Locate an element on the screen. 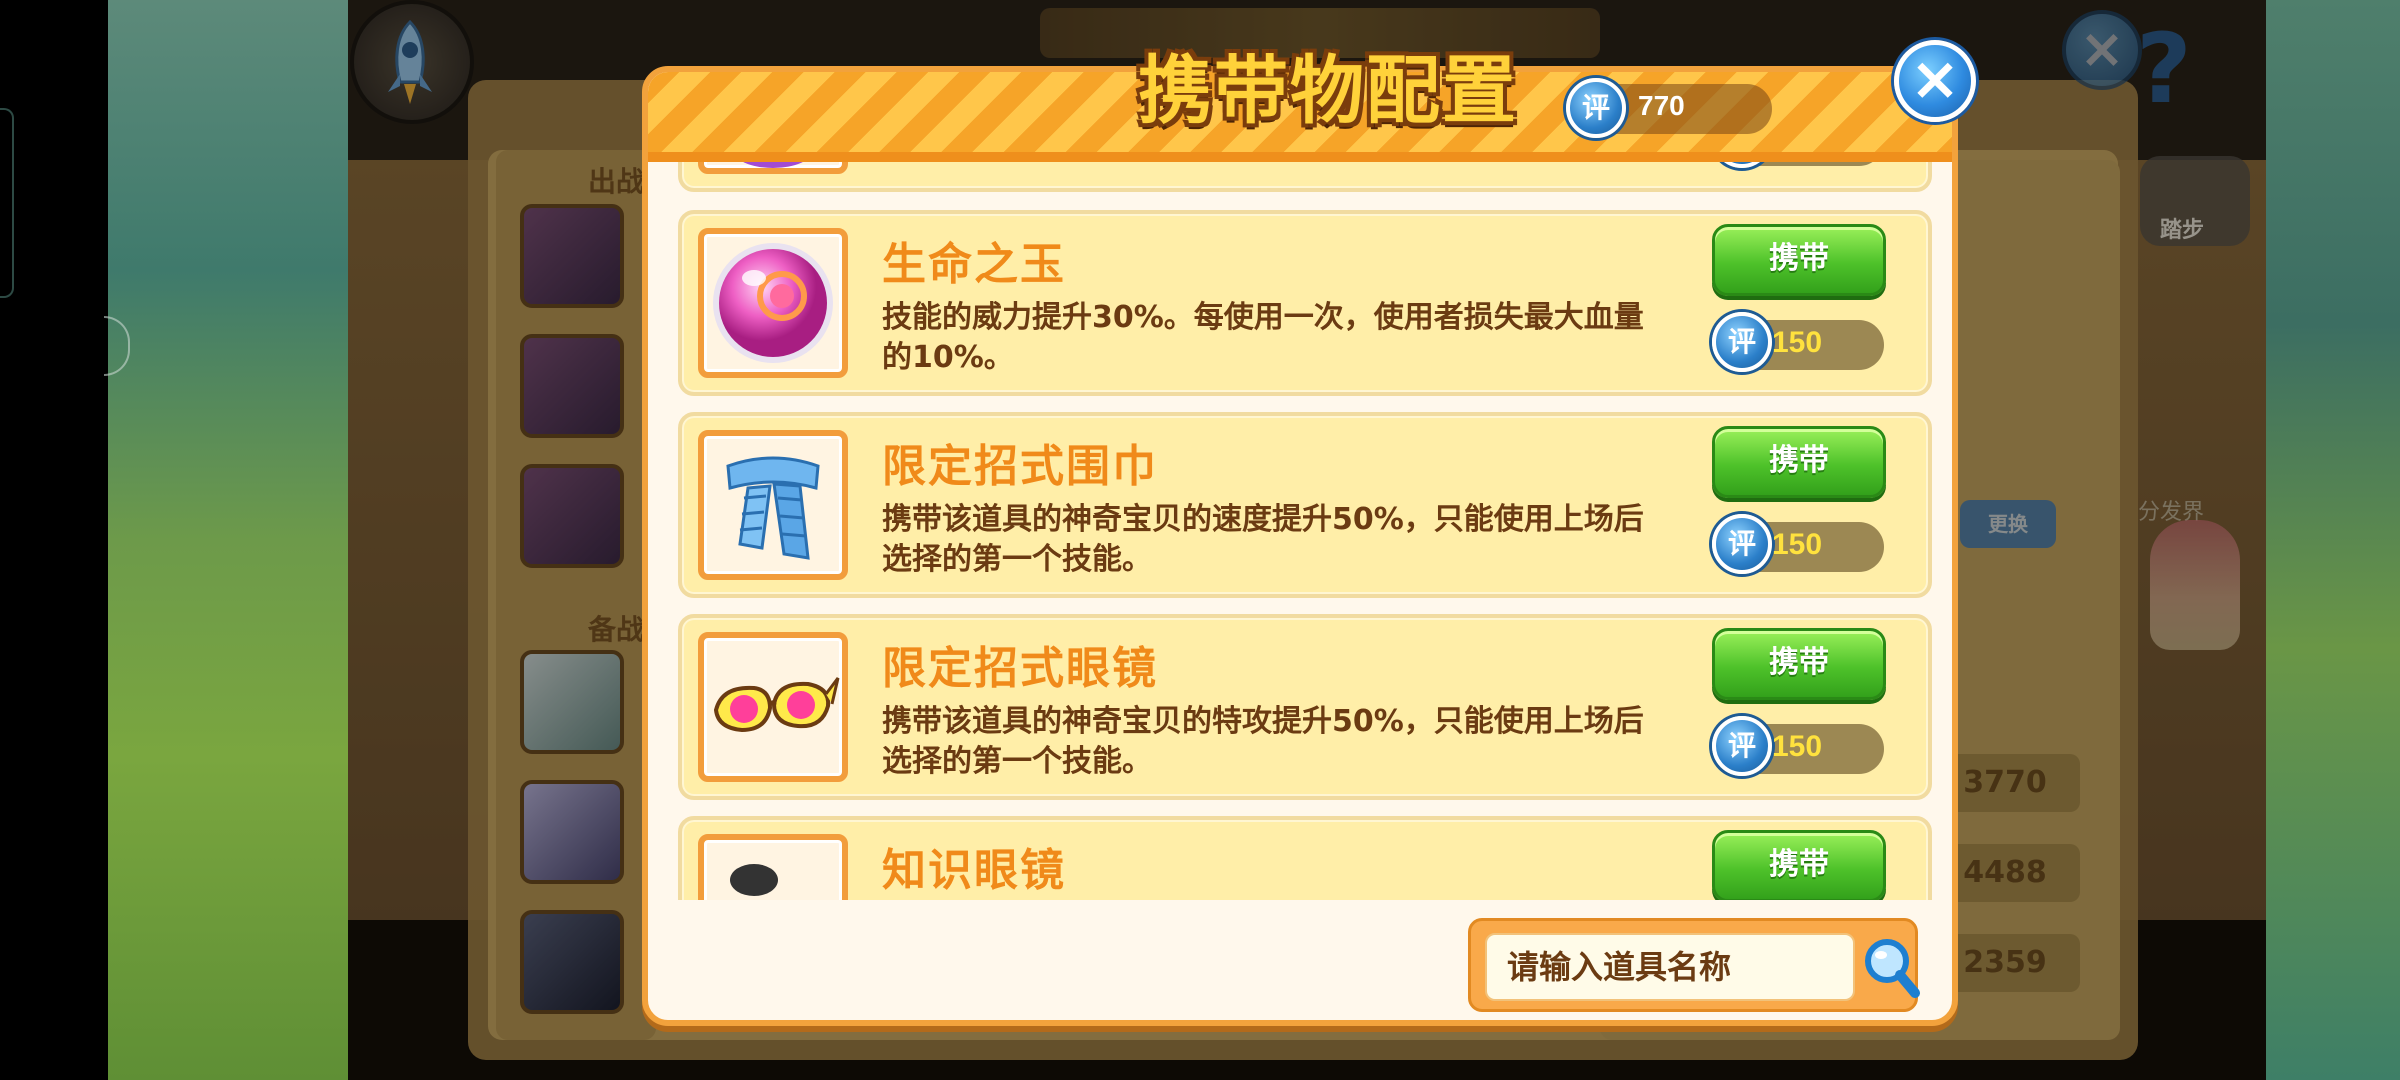 The width and height of the screenshot is (2400, 1080). item-name: 生命之玉 is located at coordinates (974, 264).